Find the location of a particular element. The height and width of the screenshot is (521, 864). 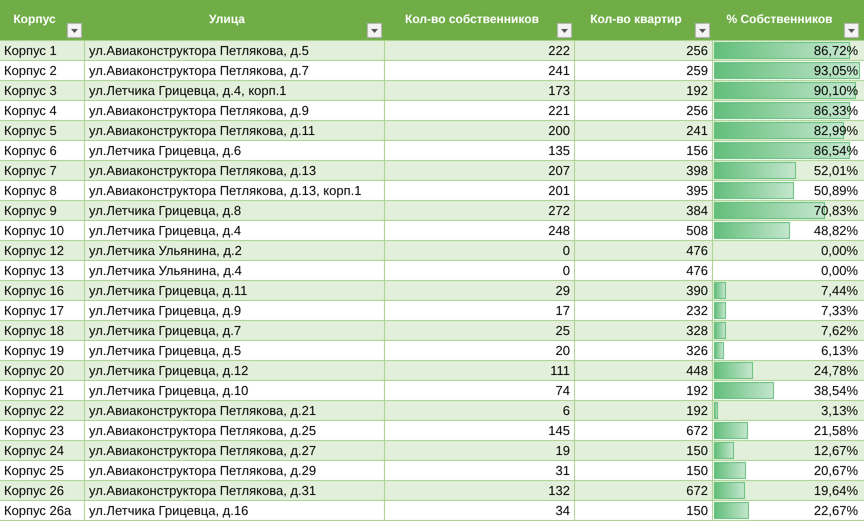

table-cell: ул.Летчика Грицевца, д.5 is located at coordinates (235, 350).